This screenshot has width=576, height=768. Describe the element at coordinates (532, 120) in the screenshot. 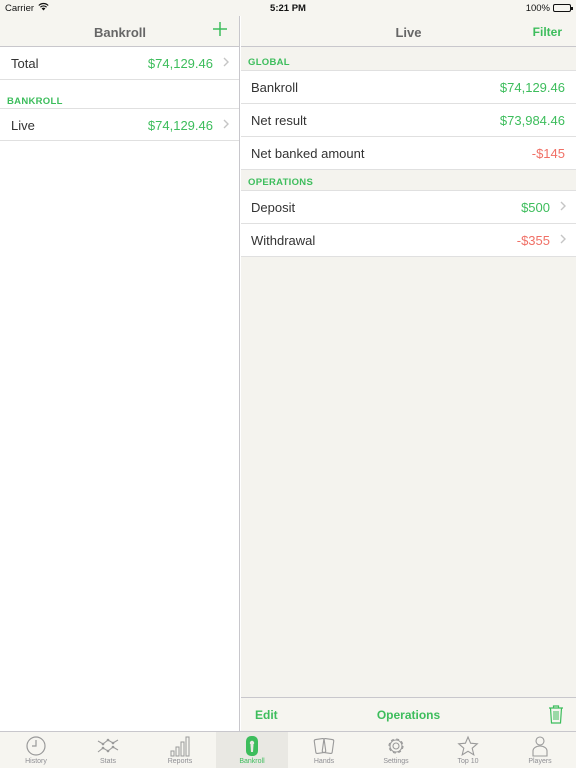

I see `row-value: $73,984.46` at that location.